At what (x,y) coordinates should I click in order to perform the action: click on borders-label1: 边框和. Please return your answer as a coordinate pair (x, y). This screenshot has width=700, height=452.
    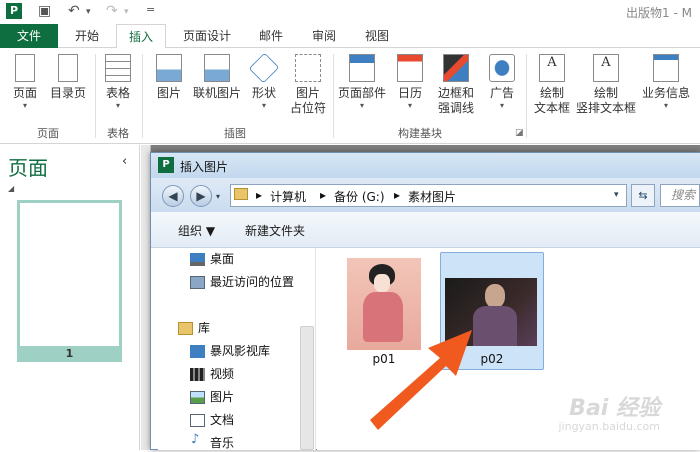
    Looking at the image, I should click on (455, 93).